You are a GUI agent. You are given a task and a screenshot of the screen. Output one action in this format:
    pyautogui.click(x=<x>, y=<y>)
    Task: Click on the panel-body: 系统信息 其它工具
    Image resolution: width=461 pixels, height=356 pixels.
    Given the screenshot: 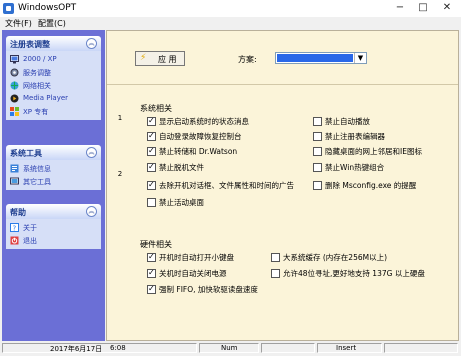 What is the action you would take?
    pyautogui.click(x=53, y=175)
    